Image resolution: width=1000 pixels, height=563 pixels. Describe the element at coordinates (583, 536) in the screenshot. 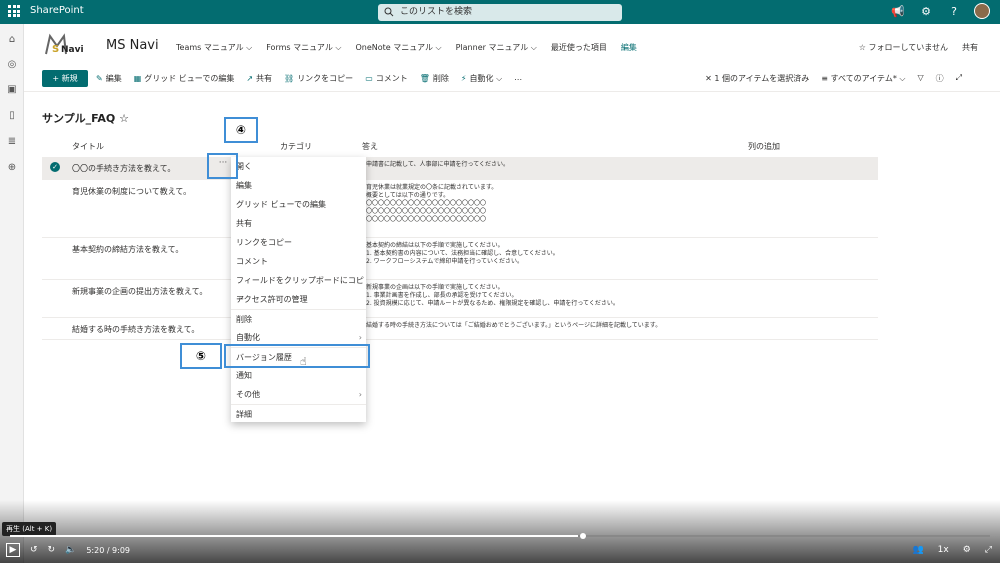

I see `progress-knob` at that location.